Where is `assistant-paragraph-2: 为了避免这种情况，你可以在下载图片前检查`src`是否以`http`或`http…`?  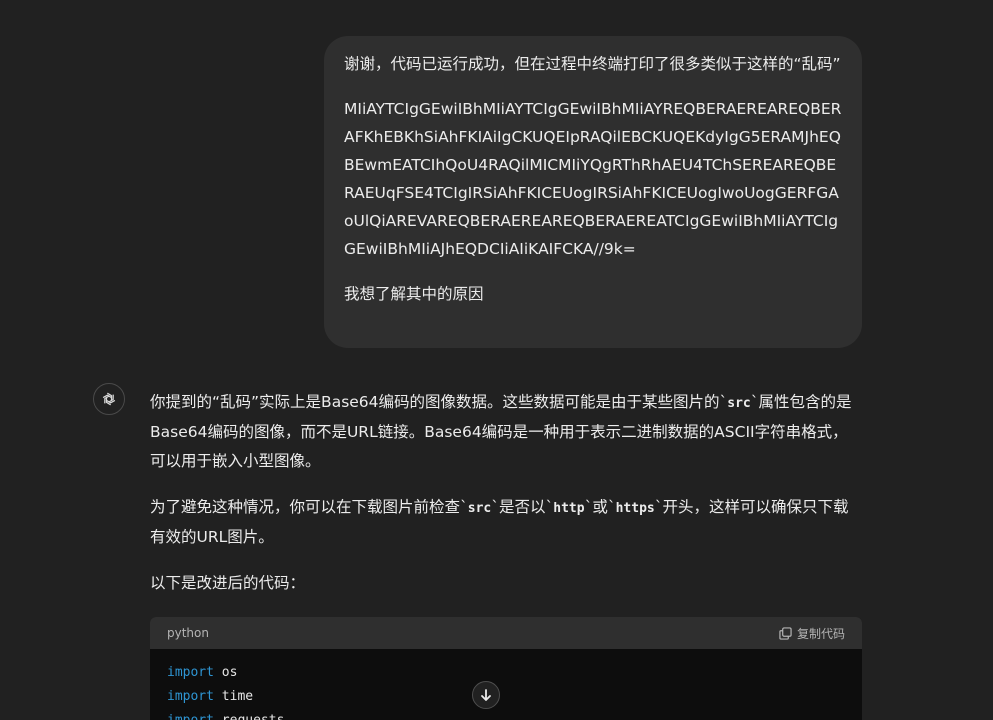 assistant-paragraph-2: 为了避免这种情况，你可以在下载图片前检查`src`是否以`http`或`http… is located at coordinates (499, 522).